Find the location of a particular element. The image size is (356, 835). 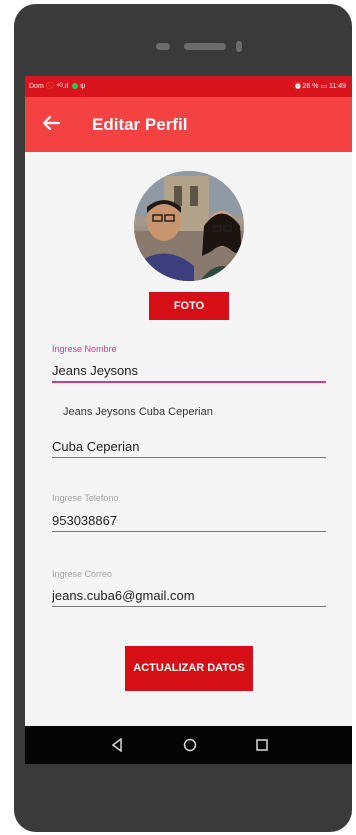

surname-input: Cuba Ceperian is located at coordinates (95, 446).